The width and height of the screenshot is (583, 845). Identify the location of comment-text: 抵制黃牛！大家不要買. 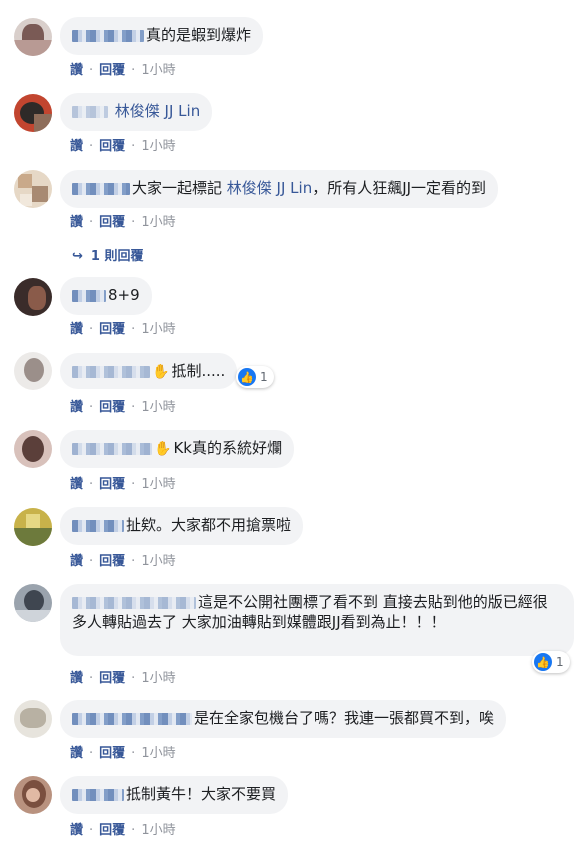
(201, 794).